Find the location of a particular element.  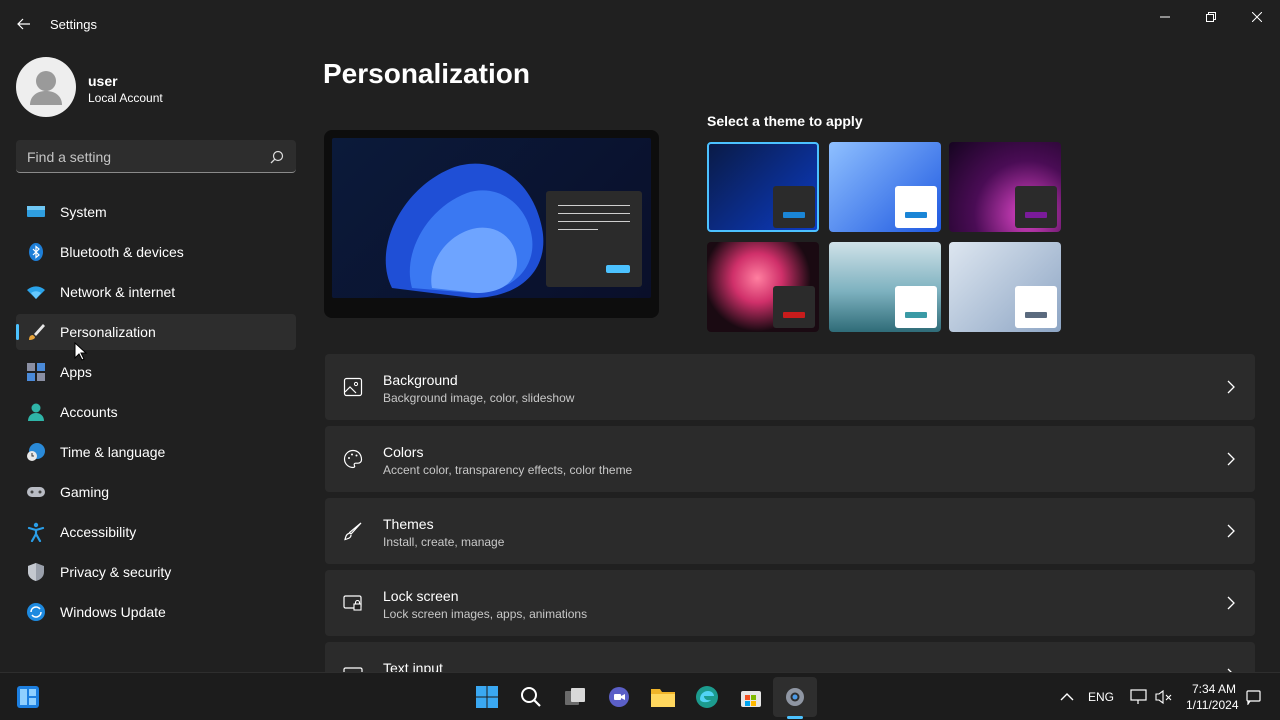

card-title: Lock screen is located at coordinates (421, 596).